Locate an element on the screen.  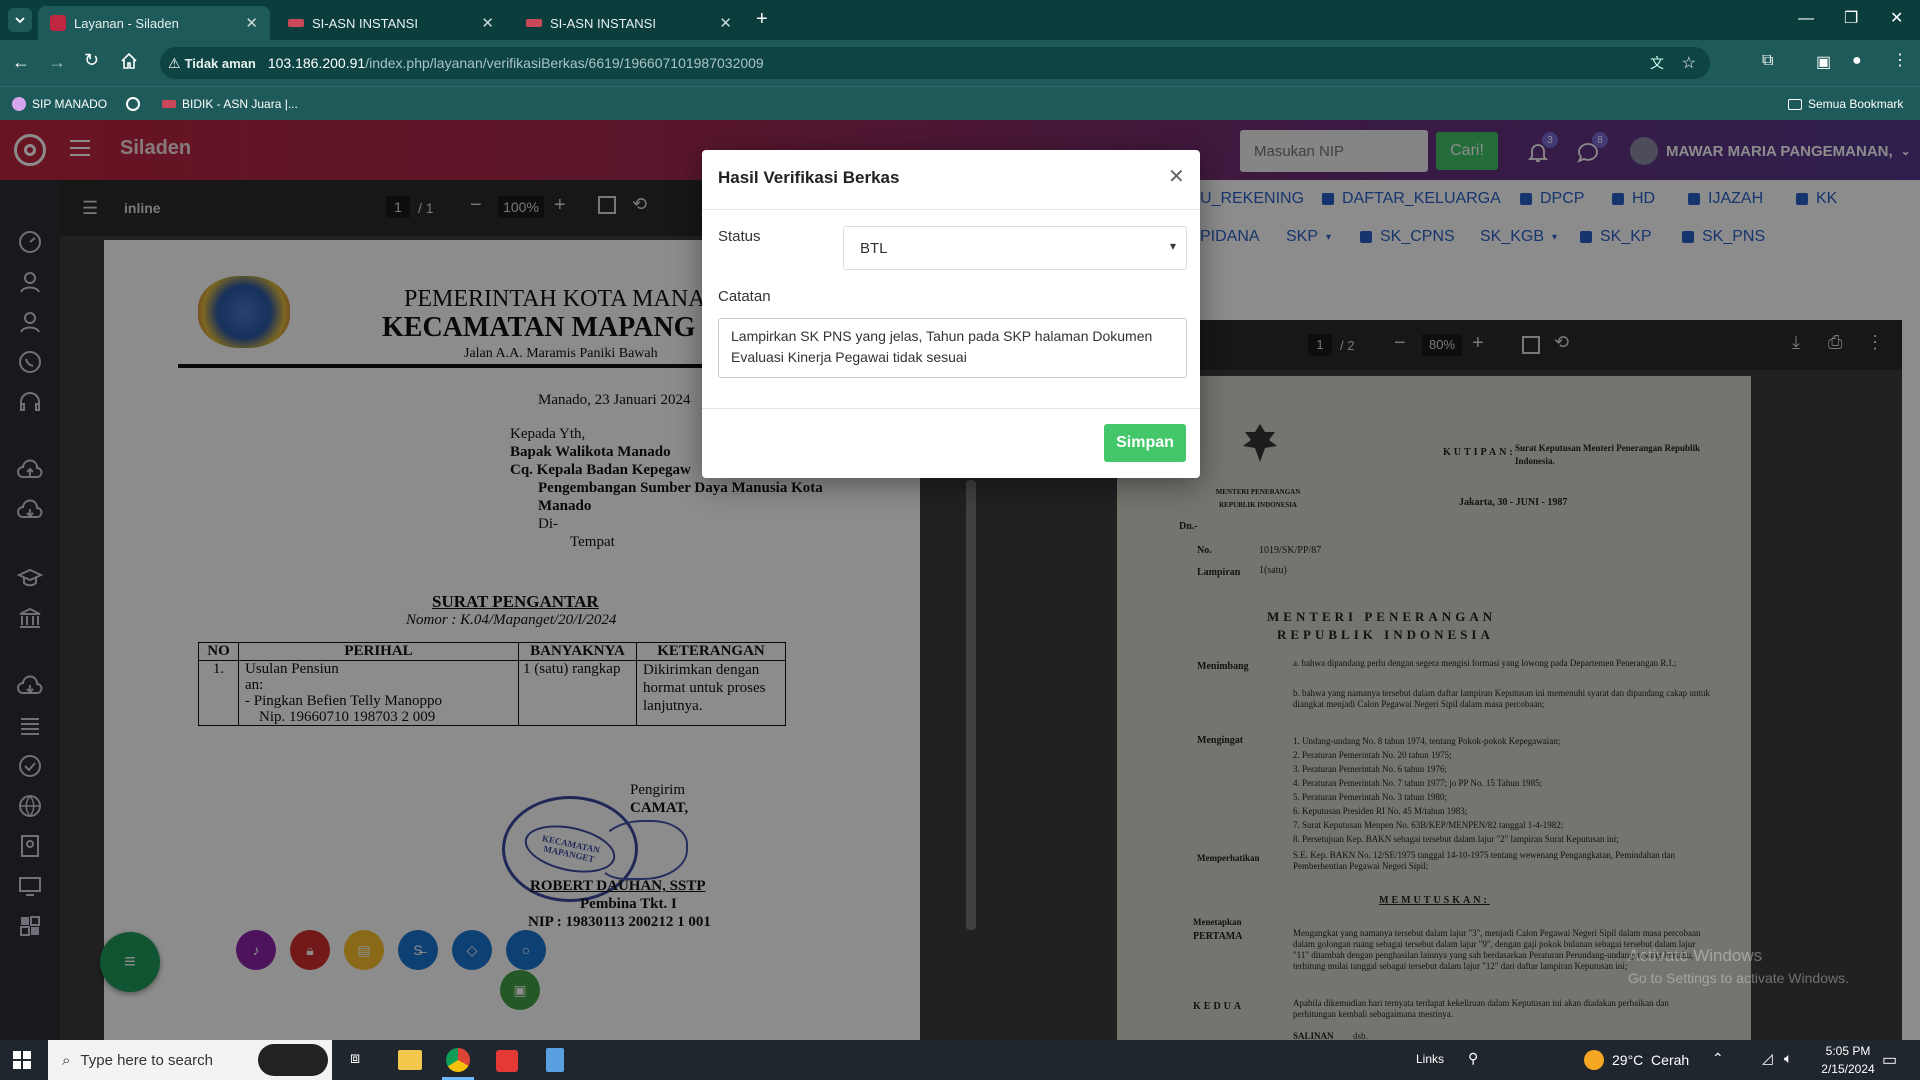
status-label: Status is located at coordinates (739, 236).